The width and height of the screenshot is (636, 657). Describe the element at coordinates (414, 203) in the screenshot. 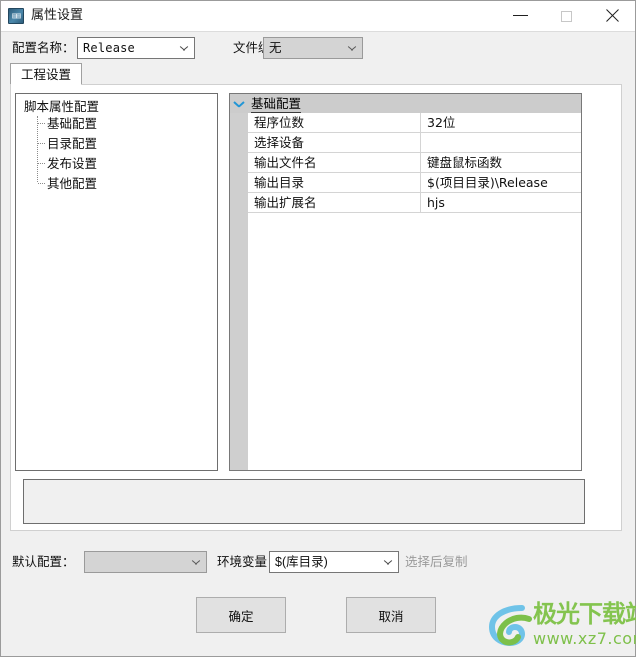

I see `property-row-output-extension: 输出扩展名 hjs` at that location.